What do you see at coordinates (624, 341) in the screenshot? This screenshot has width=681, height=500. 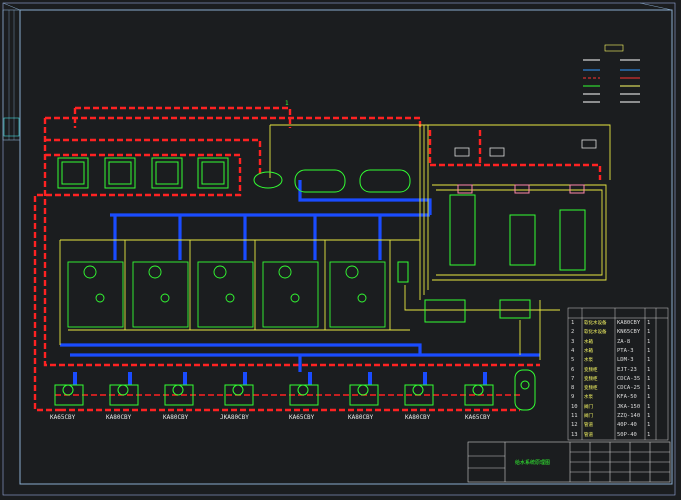 I see `table-cell: ZA-8` at bounding box center [624, 341].